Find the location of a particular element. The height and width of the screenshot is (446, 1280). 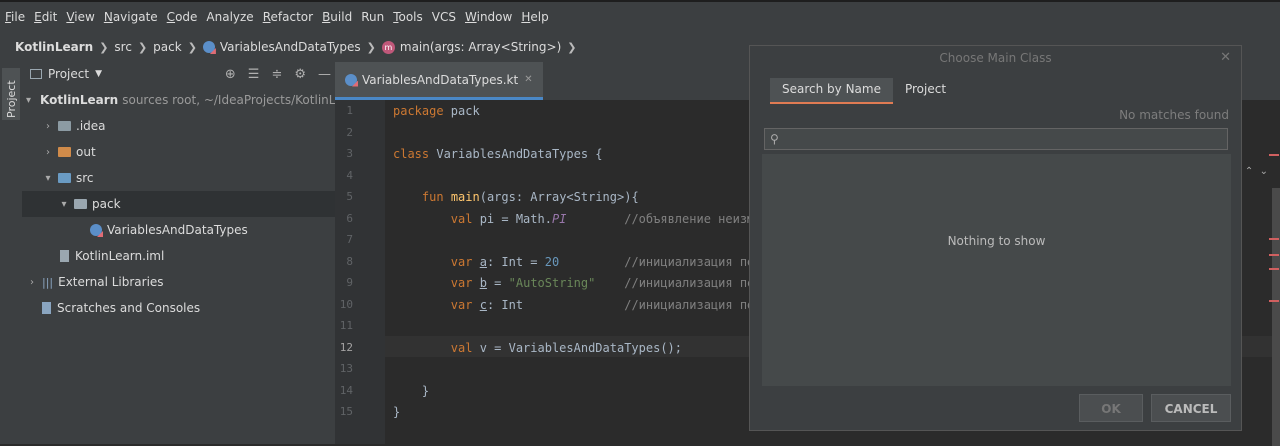

class-search-input is located at coordinates (1004, 140).